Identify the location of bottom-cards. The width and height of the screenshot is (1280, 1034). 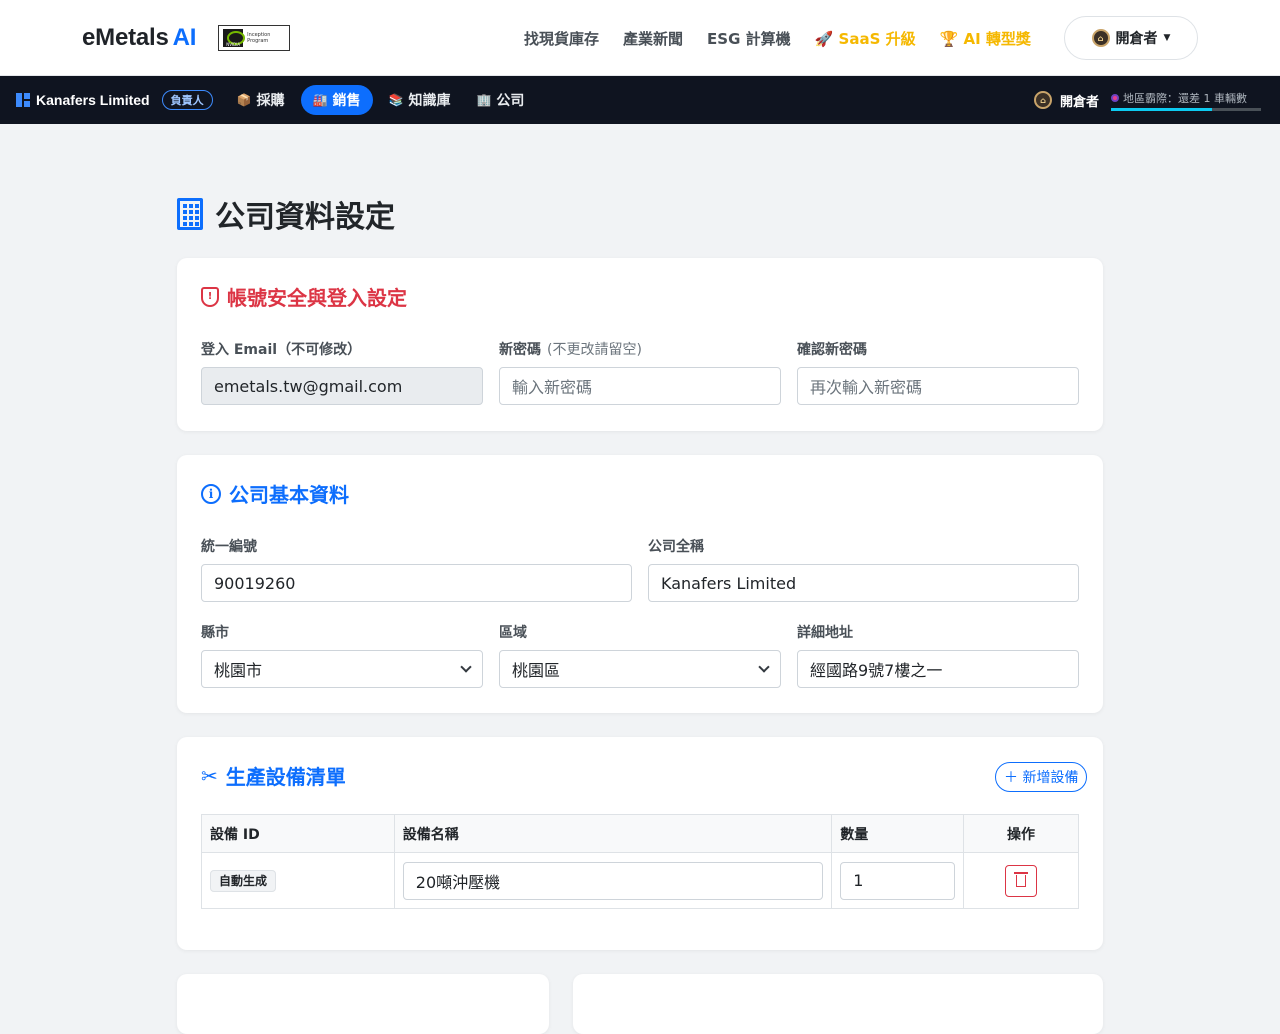
(640, 1004).